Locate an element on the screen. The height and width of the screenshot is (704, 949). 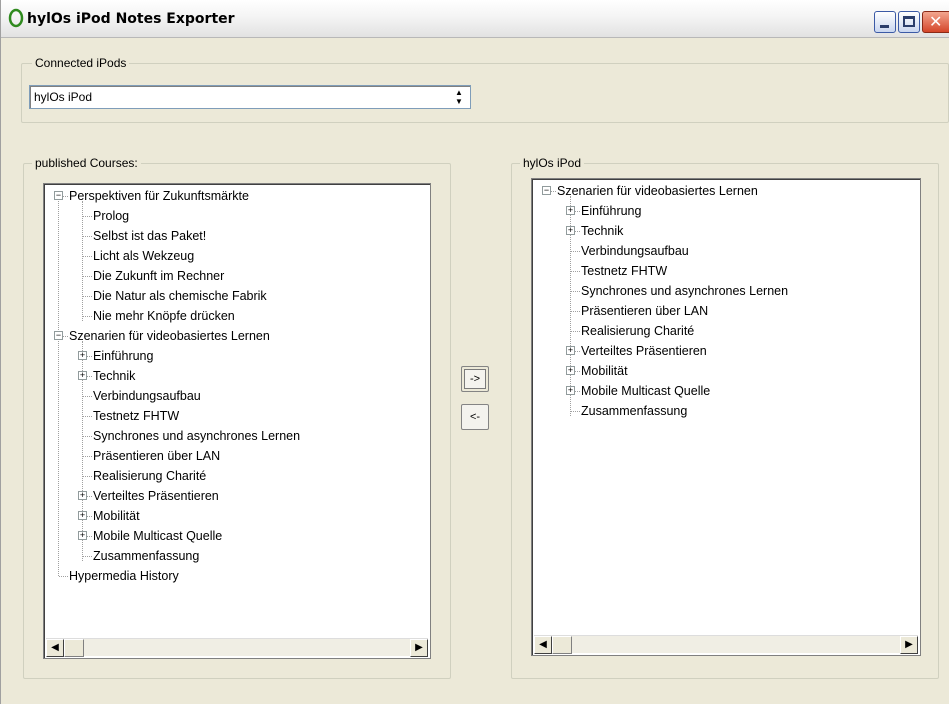
ipod-content-legend: hylOs iPod is located at coordinates (552, 163).